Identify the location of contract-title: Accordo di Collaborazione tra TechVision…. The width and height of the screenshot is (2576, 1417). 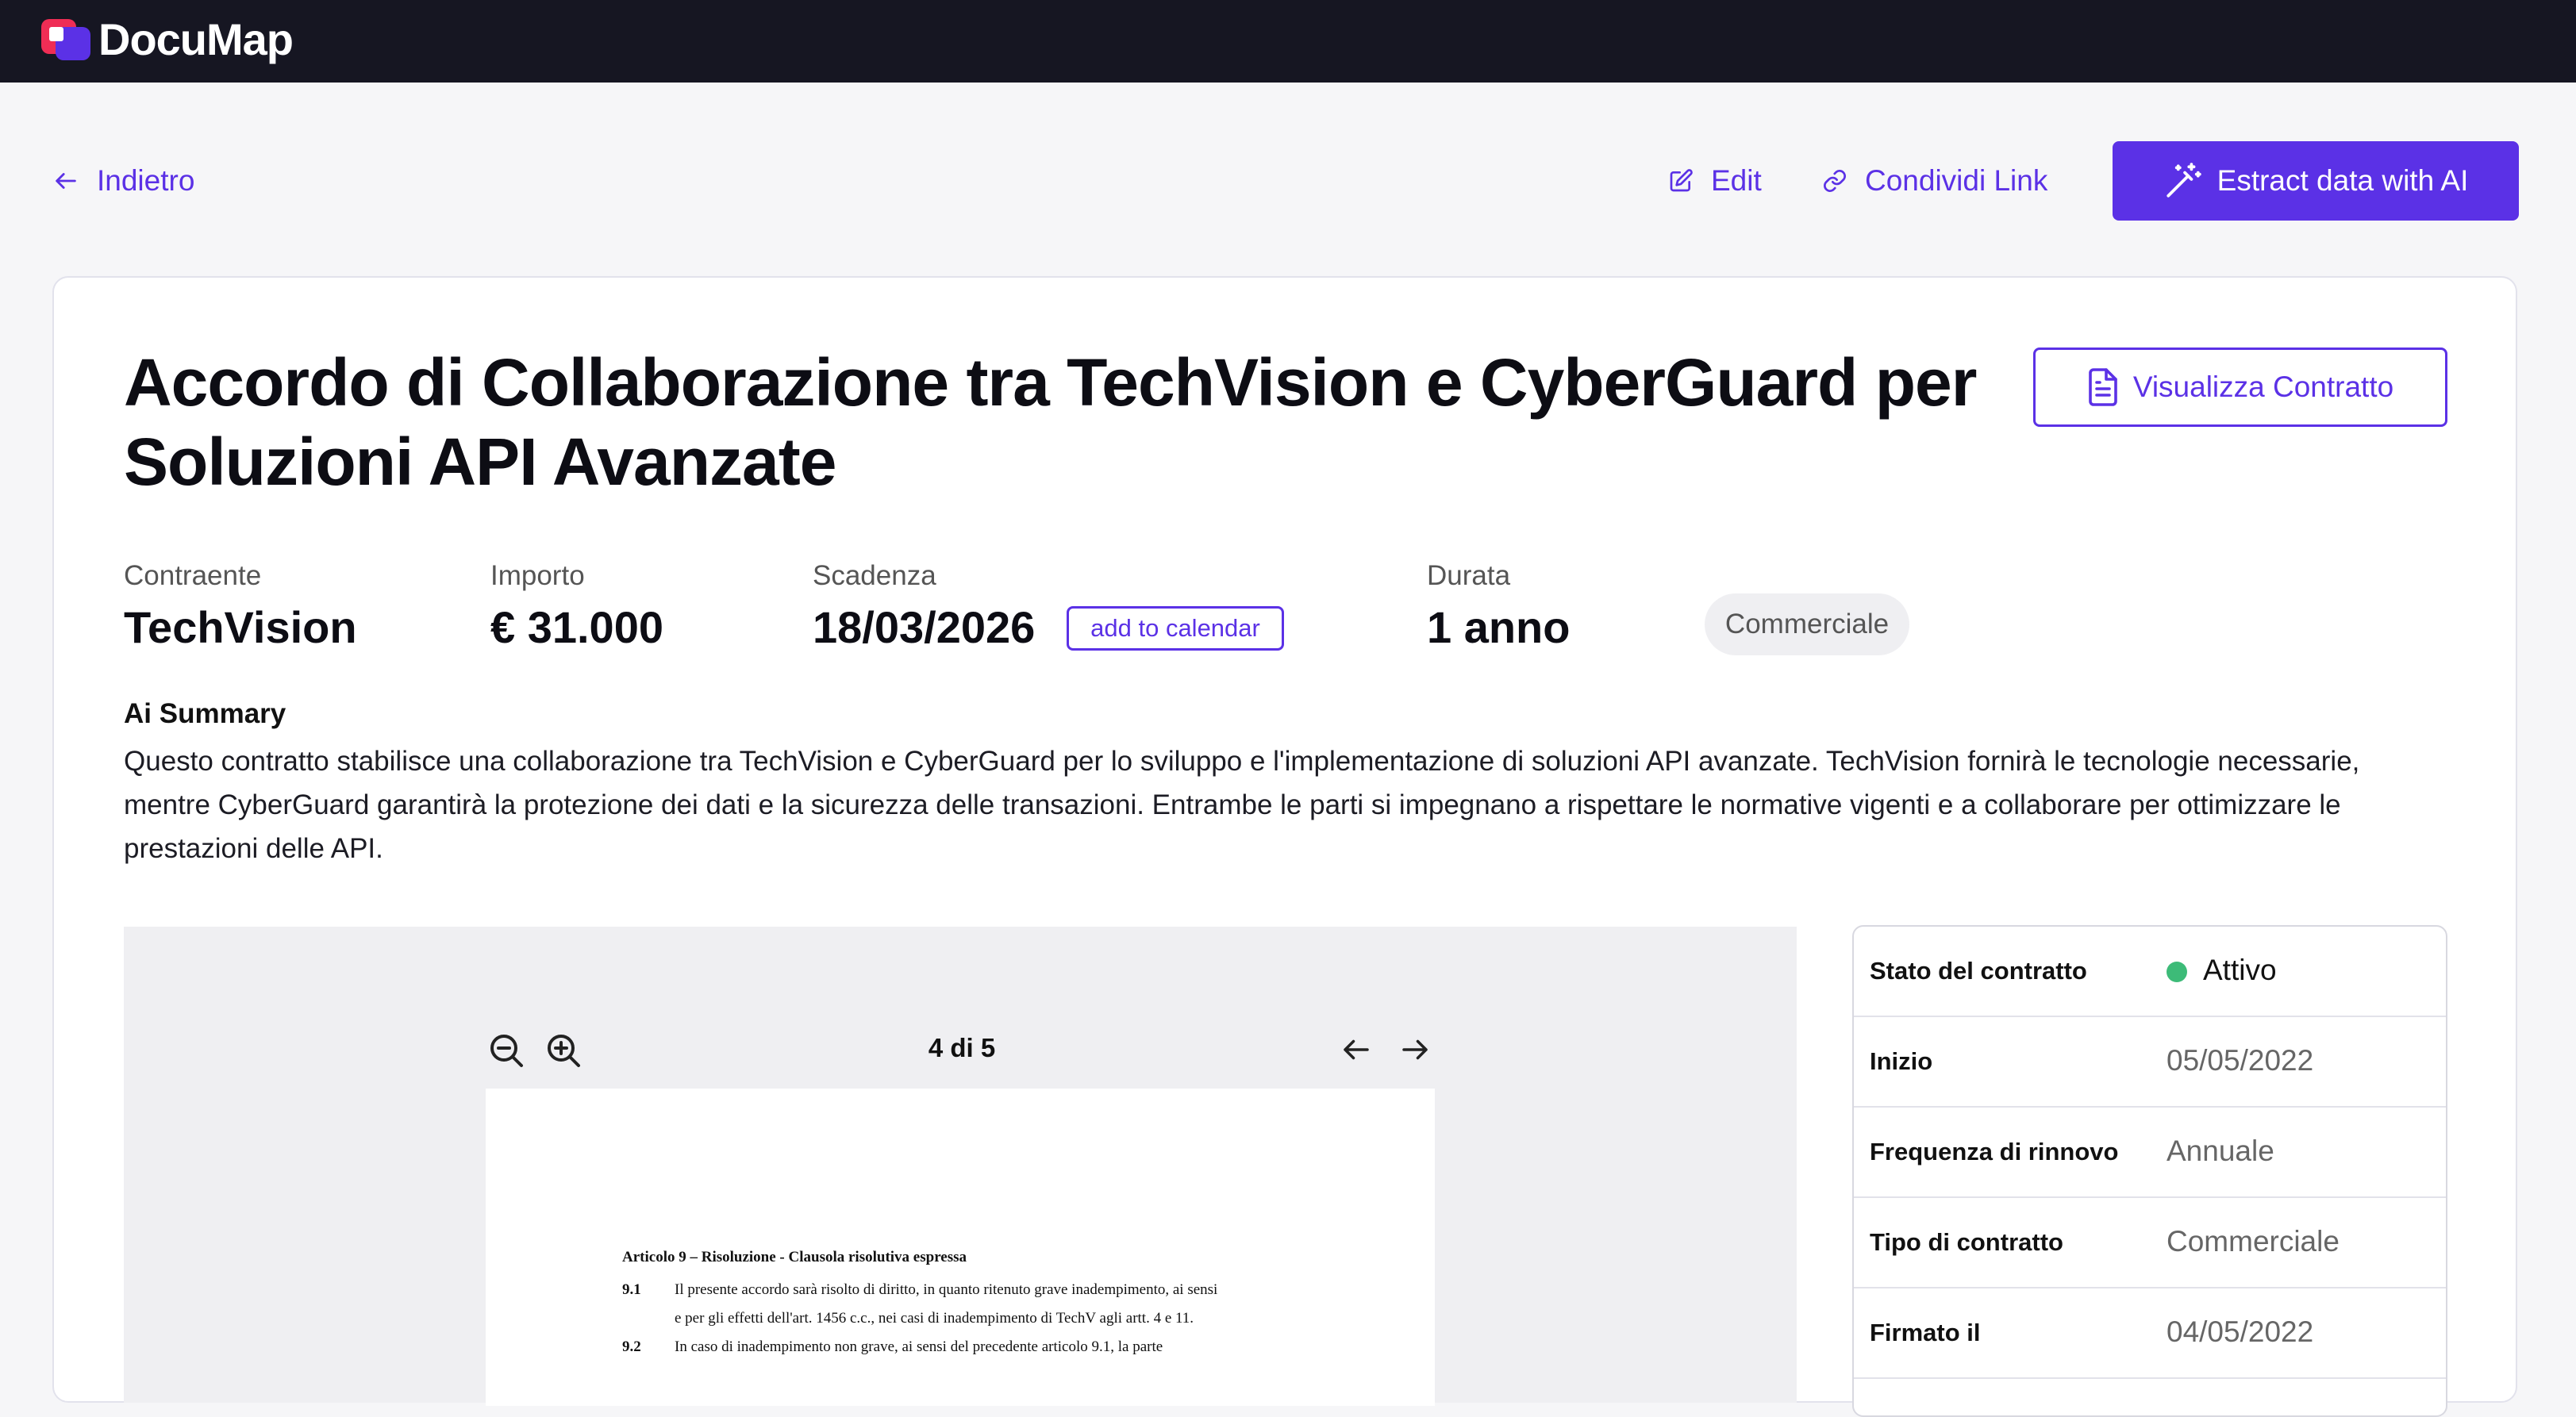
(1050, 422).